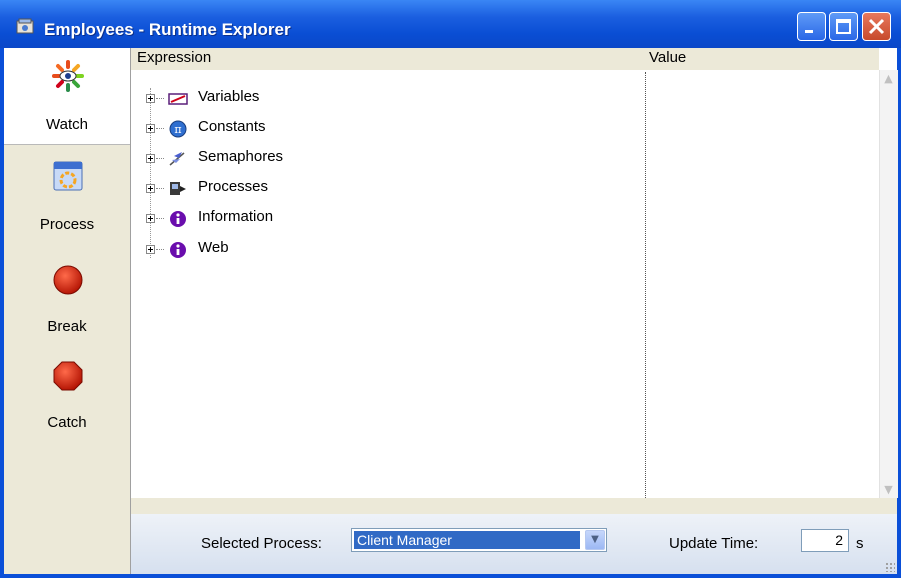 Image resolution: width=901 pixels, height=578 pixels. What do you see at coordinates (67, 422) in the screenshot?
I see `sidebar-item-label: Catch` at bounding box center [67, 422].